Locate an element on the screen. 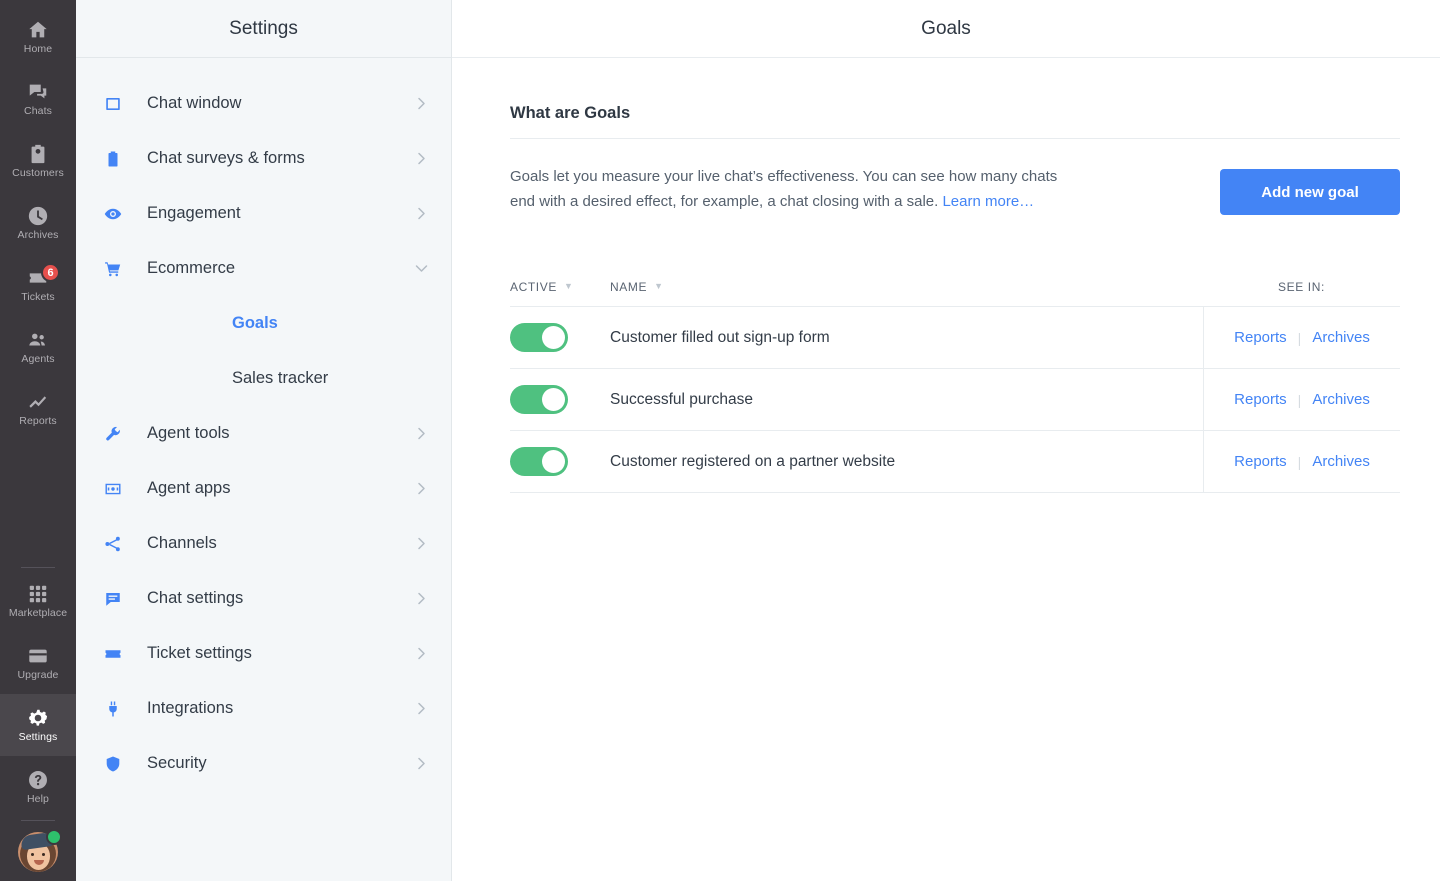 The image size is (1440, 881). sidebar-item-ticket-settings: Ticket settings is located at coordinates (263, 653).